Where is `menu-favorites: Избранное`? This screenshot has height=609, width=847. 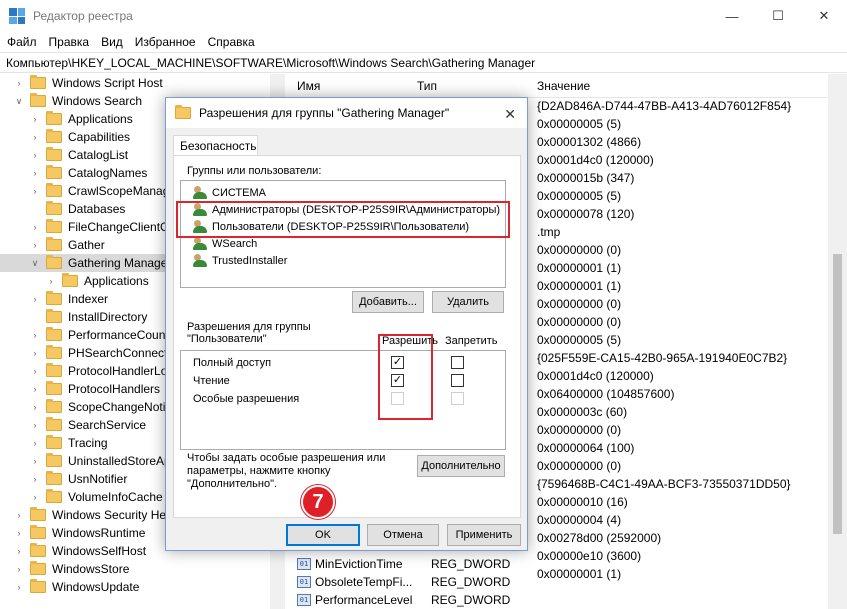 menu-favorites: Избранное is located at coordinates (165, 42).